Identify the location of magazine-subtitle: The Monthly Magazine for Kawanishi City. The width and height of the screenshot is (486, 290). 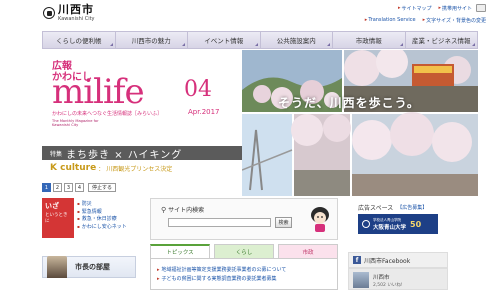
(75, 123).